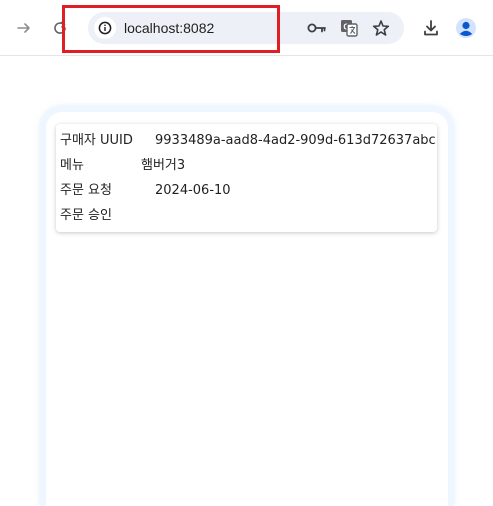 This screenshot has width=493, height=506. Describe the element at coordinates (295, 140) in the screenshot. I see `buyer-uuid-value: 9933489a-aad8-4ad2-909d-613d72637abc` at that location.